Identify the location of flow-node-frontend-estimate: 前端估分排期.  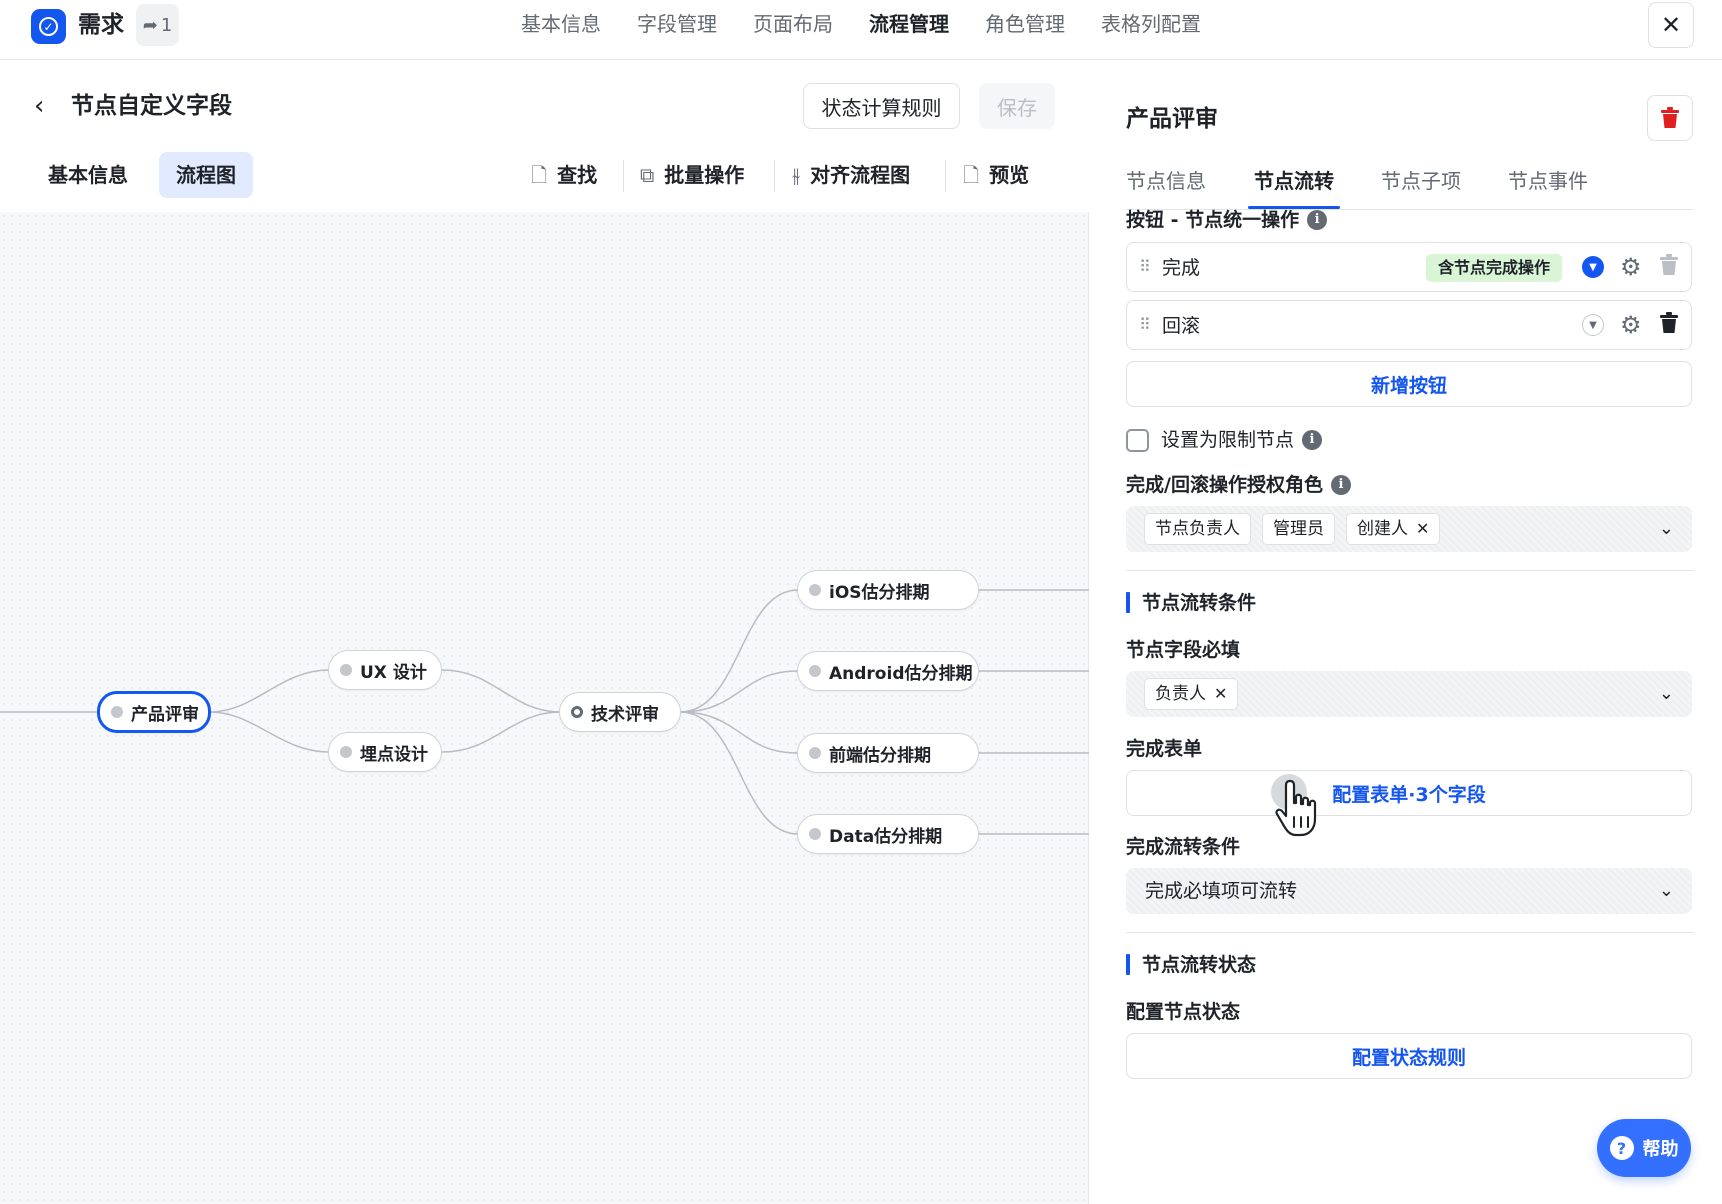
(888, 753).